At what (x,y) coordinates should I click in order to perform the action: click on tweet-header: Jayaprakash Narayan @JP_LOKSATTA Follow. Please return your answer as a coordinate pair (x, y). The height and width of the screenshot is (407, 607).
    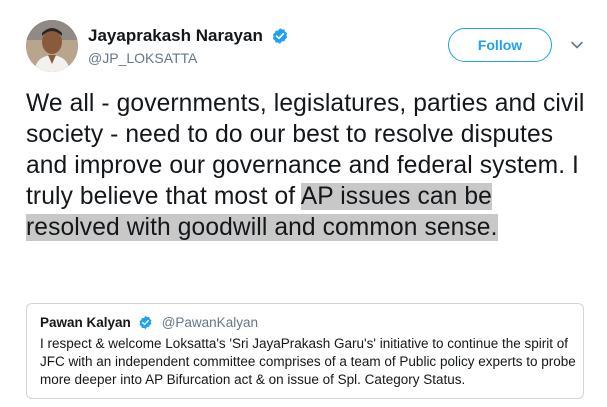
    Looking at the image, I should click on (311, 46).